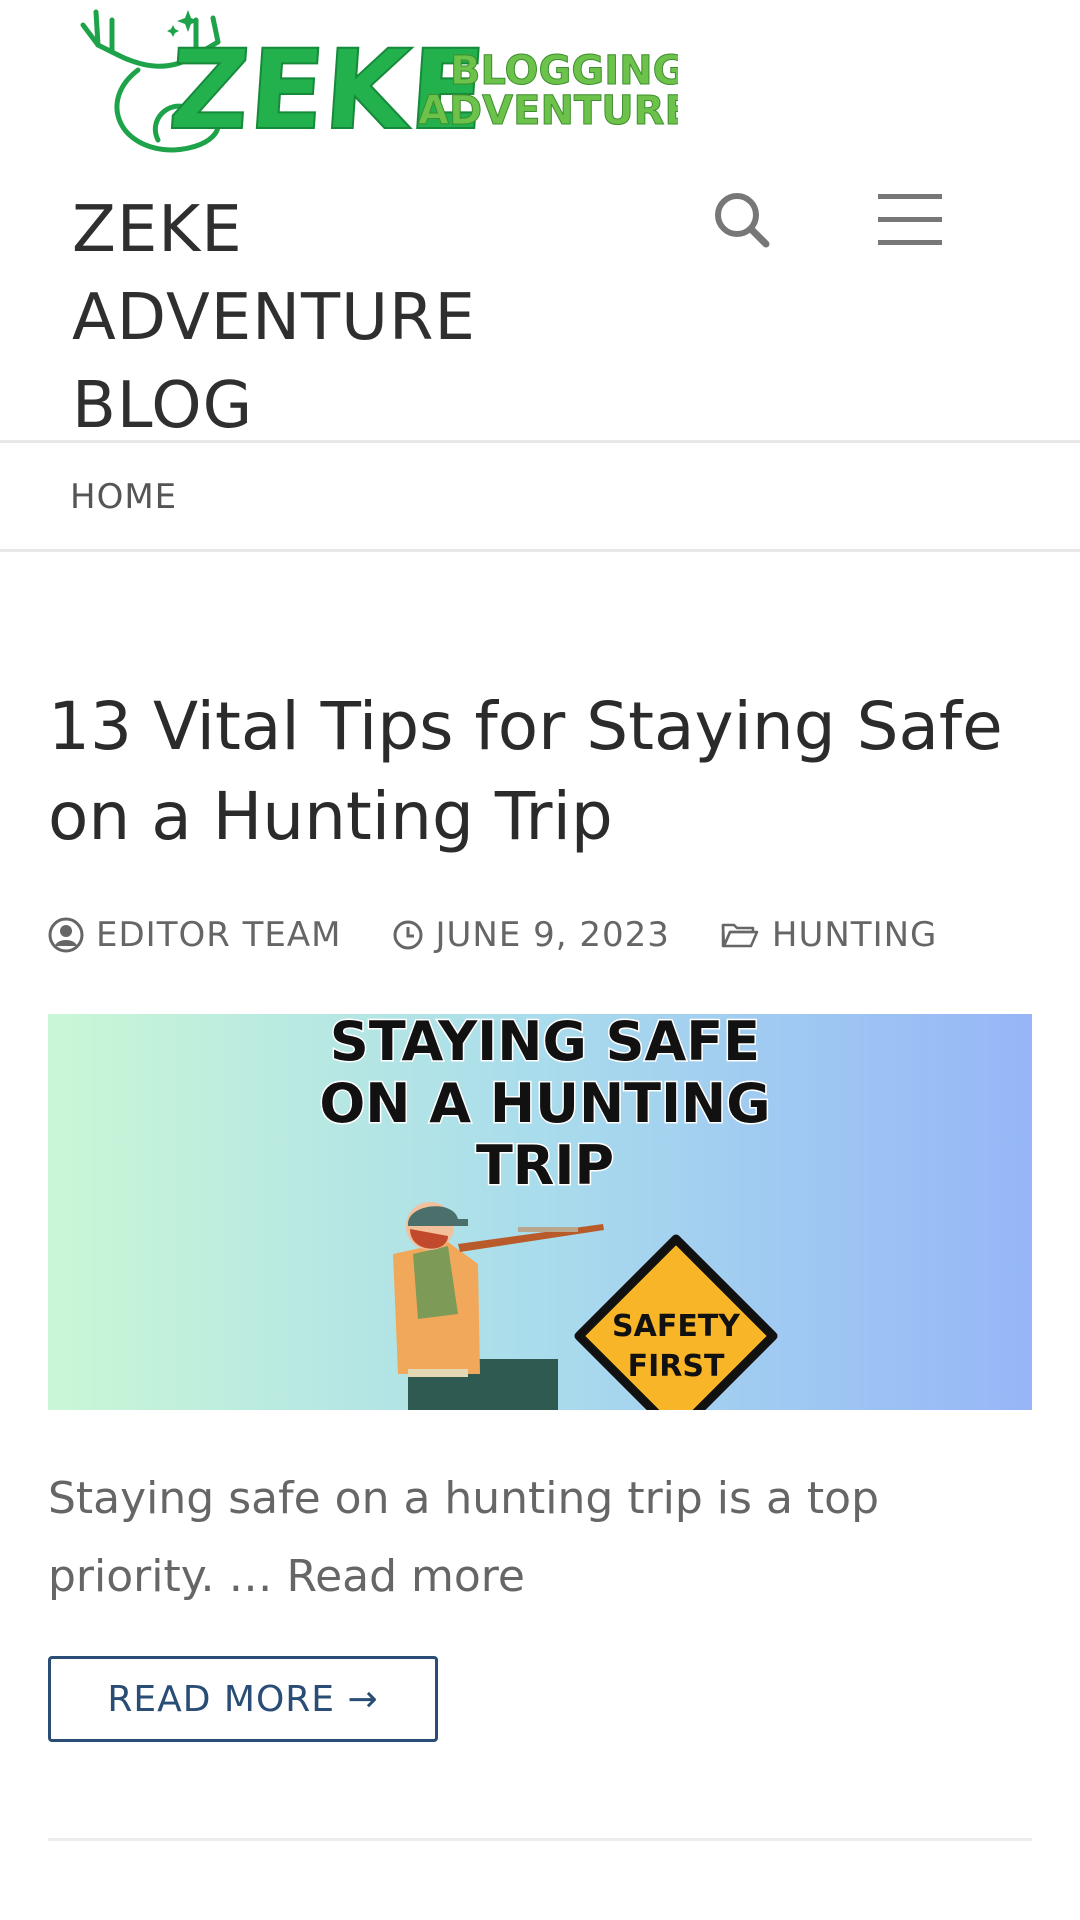 The width and height of the screenshot is (1080, 1920). What do you see at coordinates (407, 935) in the screenshot?
I see `clock-icon` at bounding box center [407, 935].